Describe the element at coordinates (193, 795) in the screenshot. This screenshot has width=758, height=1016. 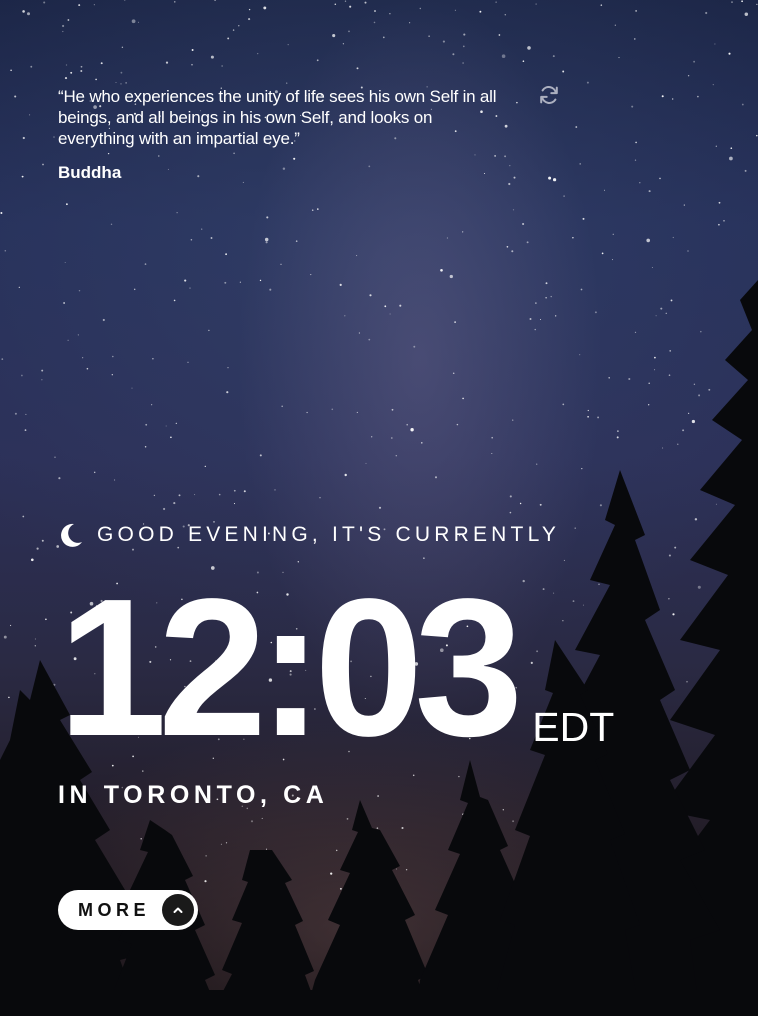
I see `location-text: IN TORONTO, CA` at that location.